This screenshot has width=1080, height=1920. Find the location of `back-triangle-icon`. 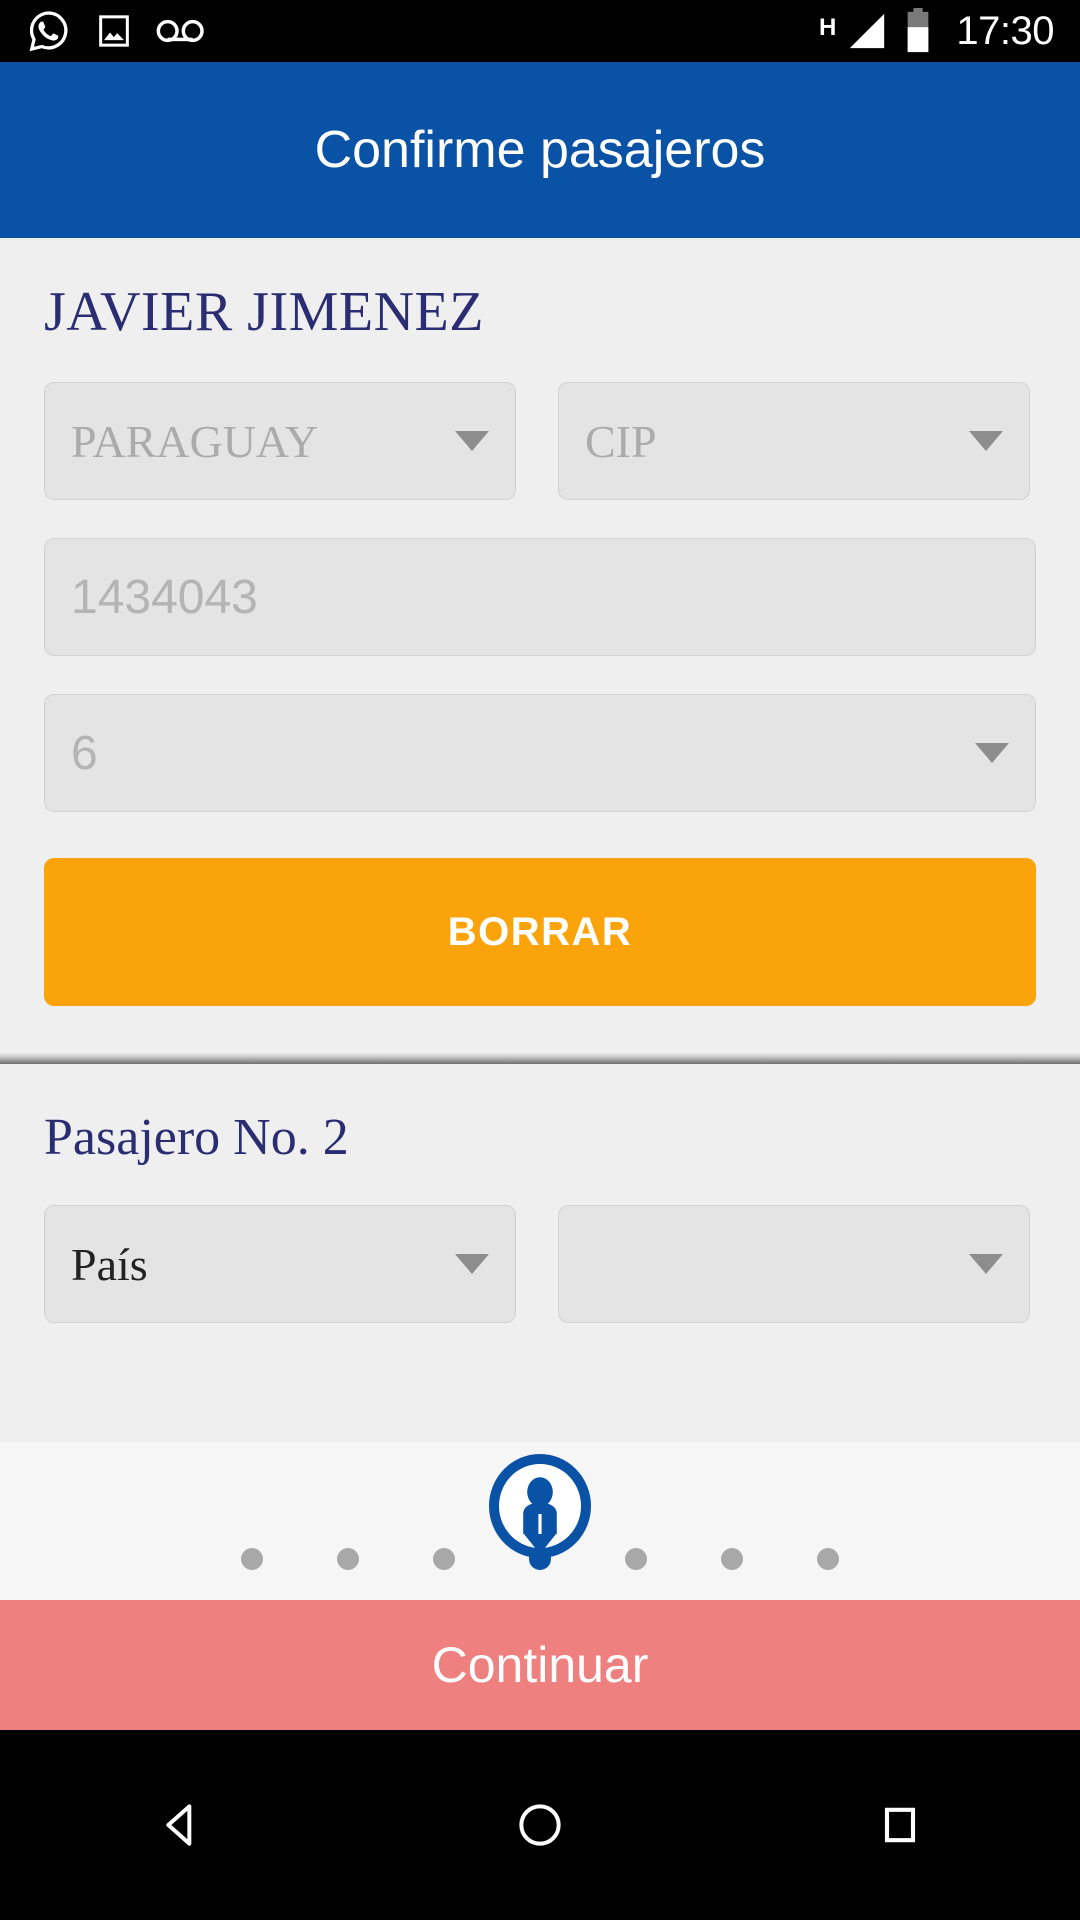

back-triangle-icon is located at coordinates (179, 1825).